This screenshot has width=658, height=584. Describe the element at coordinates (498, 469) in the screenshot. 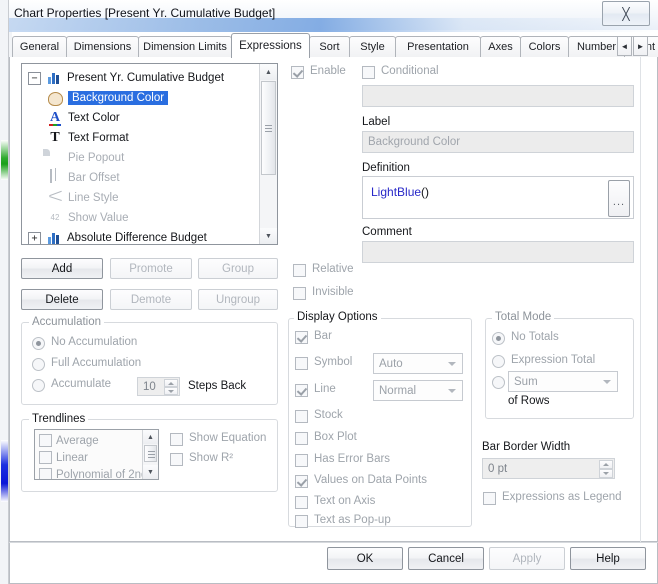

I see `bar-border-width-value: 0 pt` at that location.